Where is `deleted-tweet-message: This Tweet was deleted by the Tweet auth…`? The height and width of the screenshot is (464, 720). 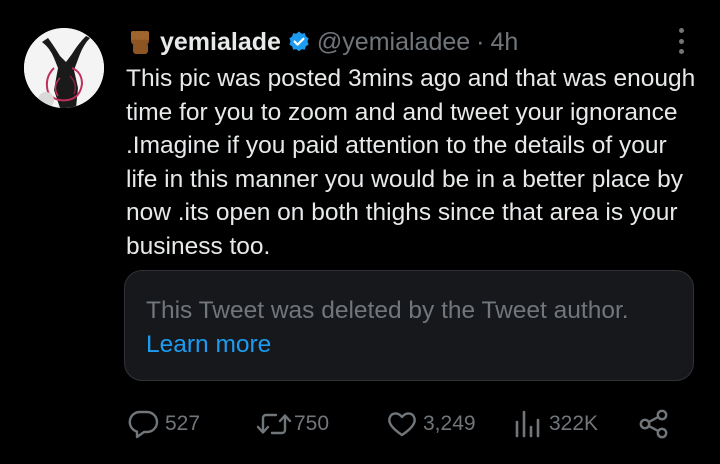 deleted-tweet-message: This Tweet was deleted by the Tweet auth… is located at coordinates (387, 310).